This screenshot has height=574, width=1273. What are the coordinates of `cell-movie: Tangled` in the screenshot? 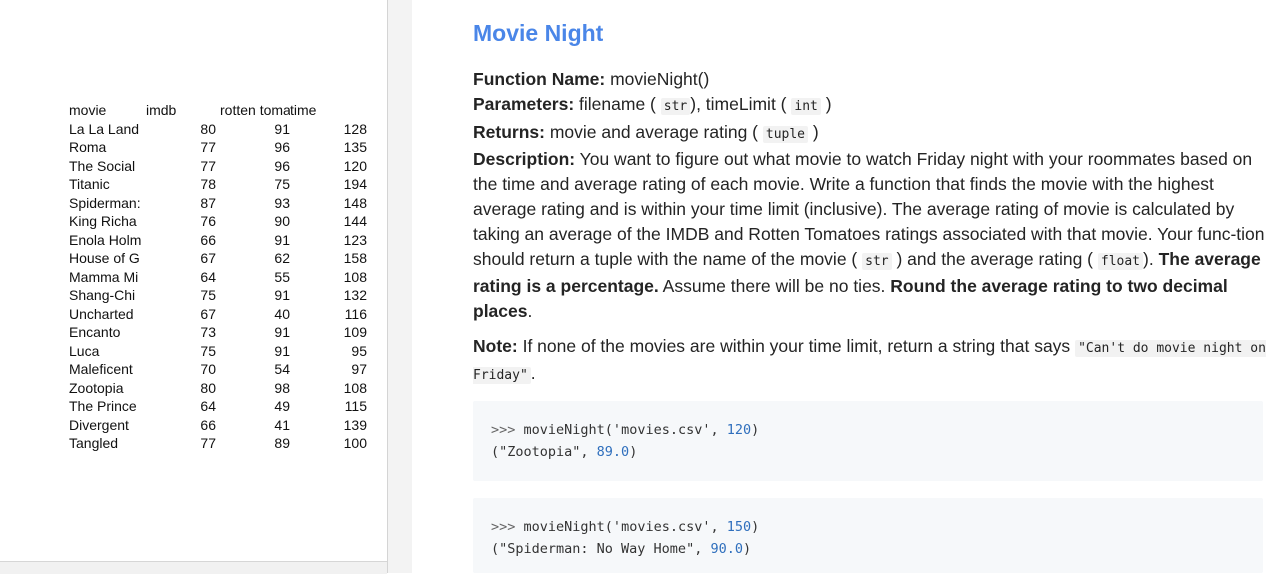 It's located at (107, 443).